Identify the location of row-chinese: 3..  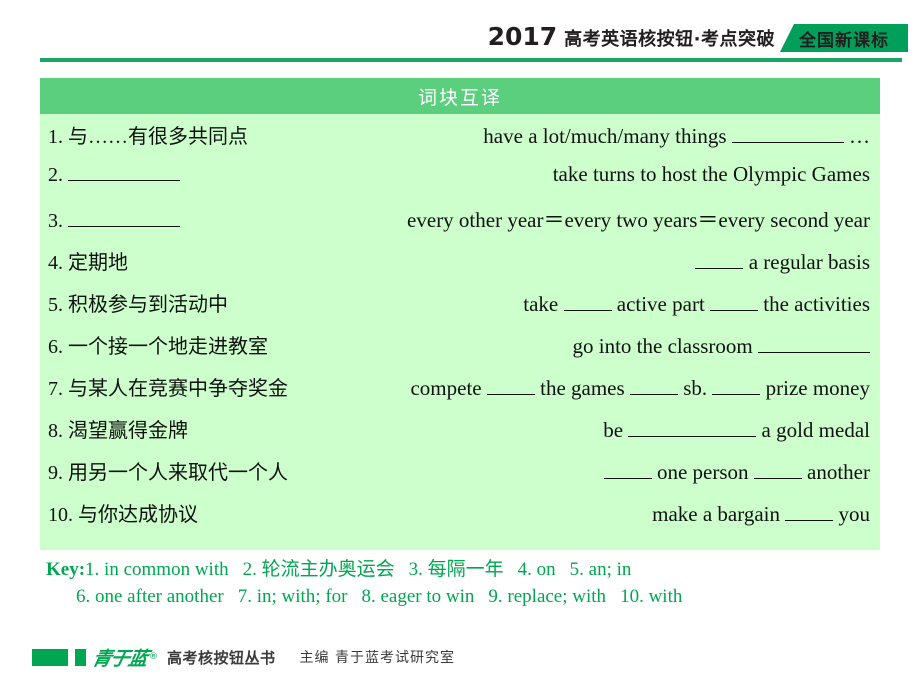
(114, 221).